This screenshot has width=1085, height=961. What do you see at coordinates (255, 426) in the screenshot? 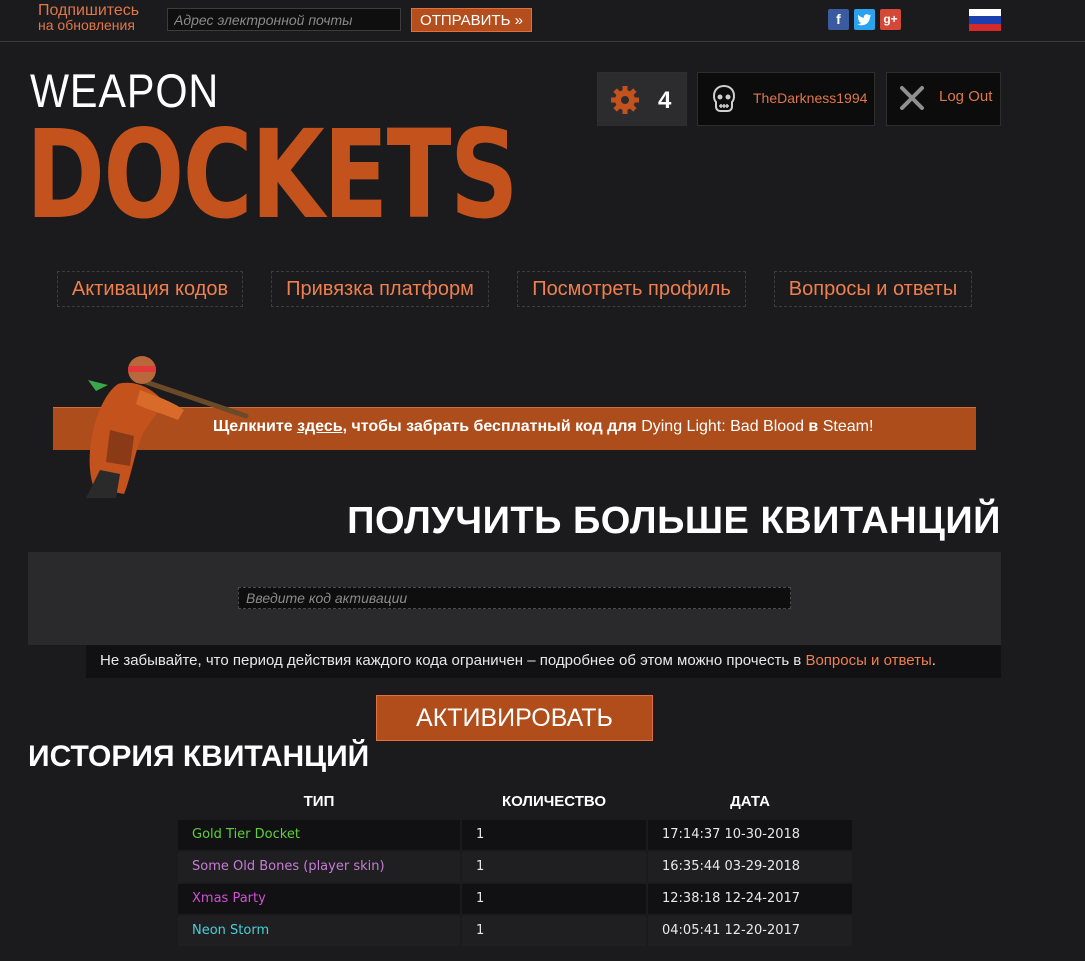
I see `promo-prefix: Щелкните` at bounding box center [255, 426].